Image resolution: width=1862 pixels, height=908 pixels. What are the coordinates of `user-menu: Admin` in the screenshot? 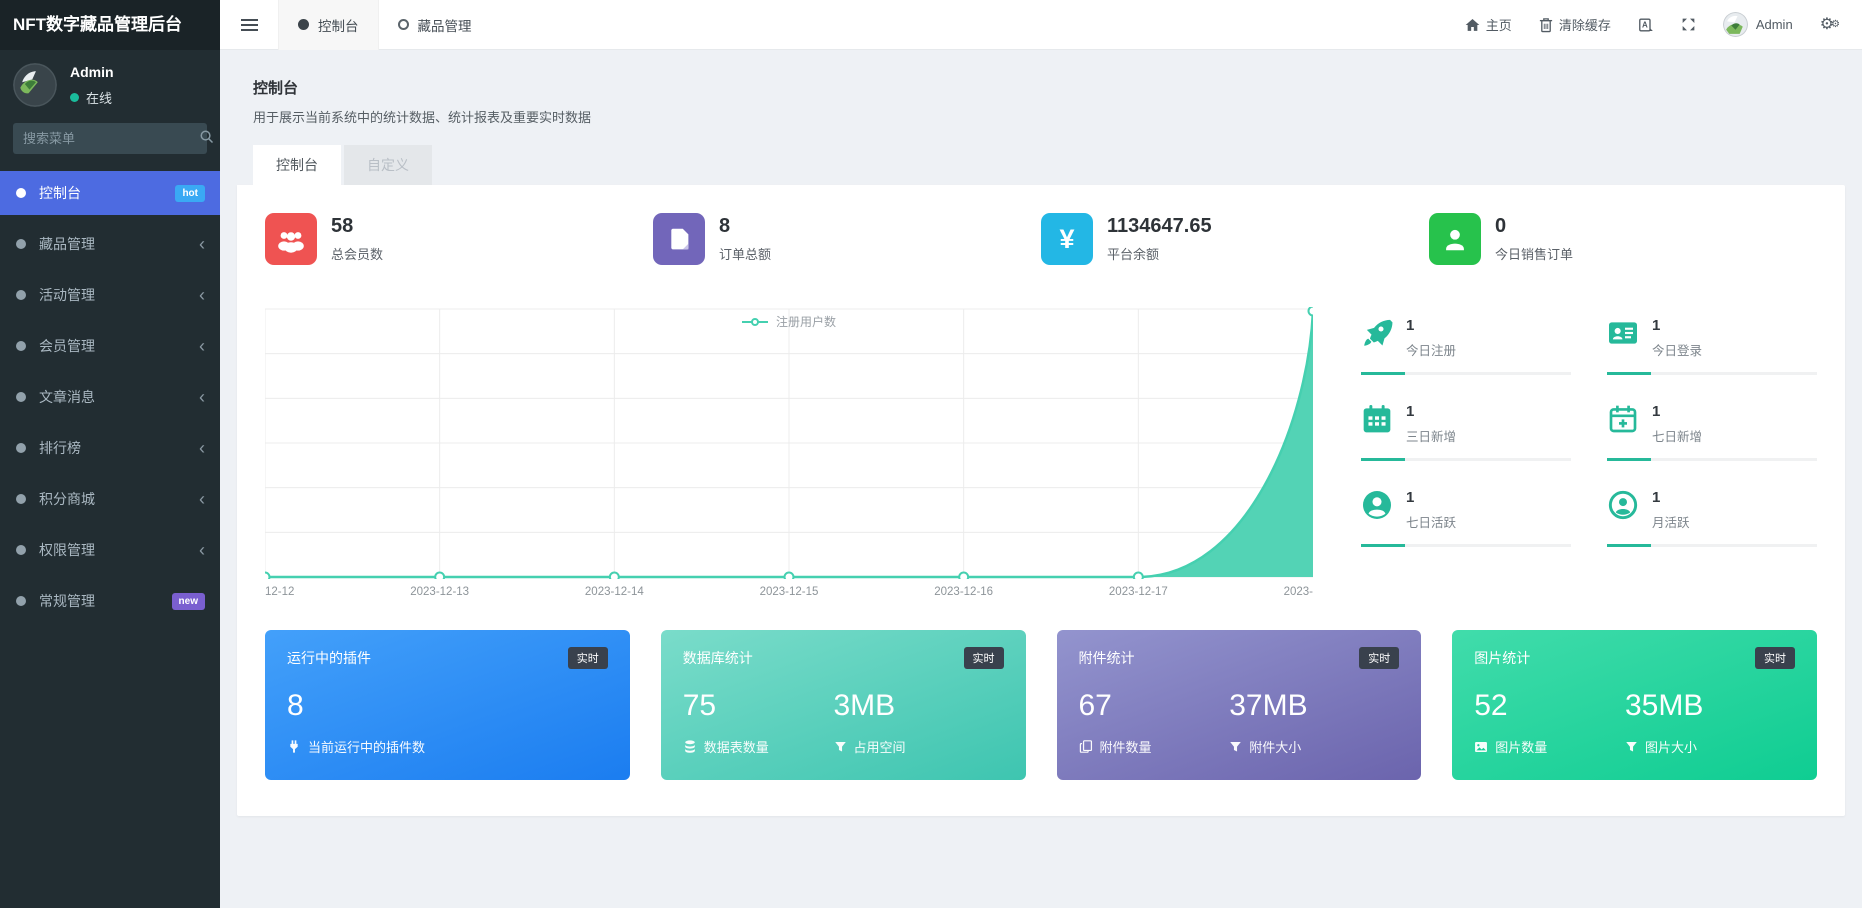 It's located at (1757, 24).